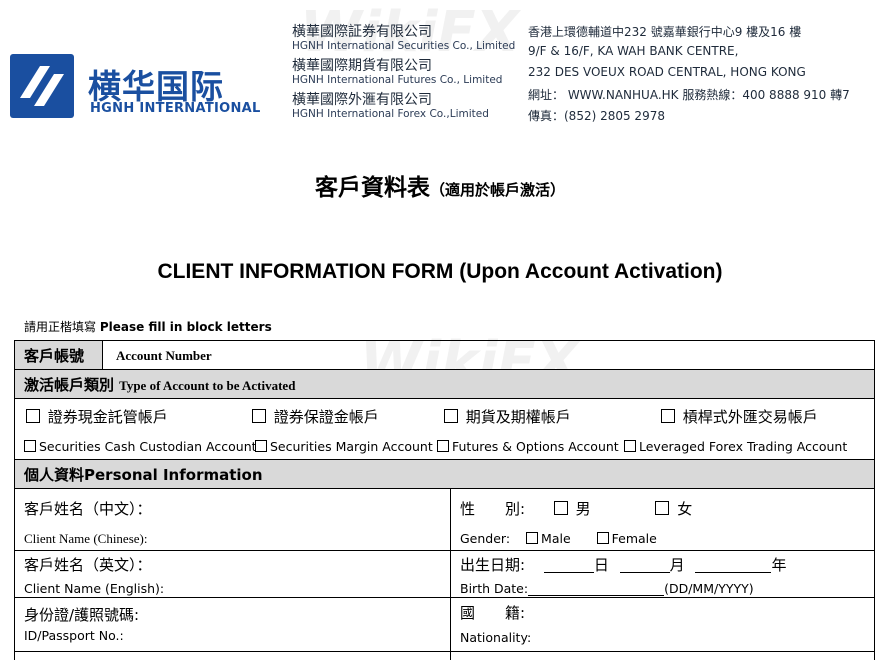 This screenshot has width=880, height=660. What do you see at coordinates (596, 116) in the screenshot?
I see `fax: 傳真：(852) 2805 2978` at bounding box center [596, 116].